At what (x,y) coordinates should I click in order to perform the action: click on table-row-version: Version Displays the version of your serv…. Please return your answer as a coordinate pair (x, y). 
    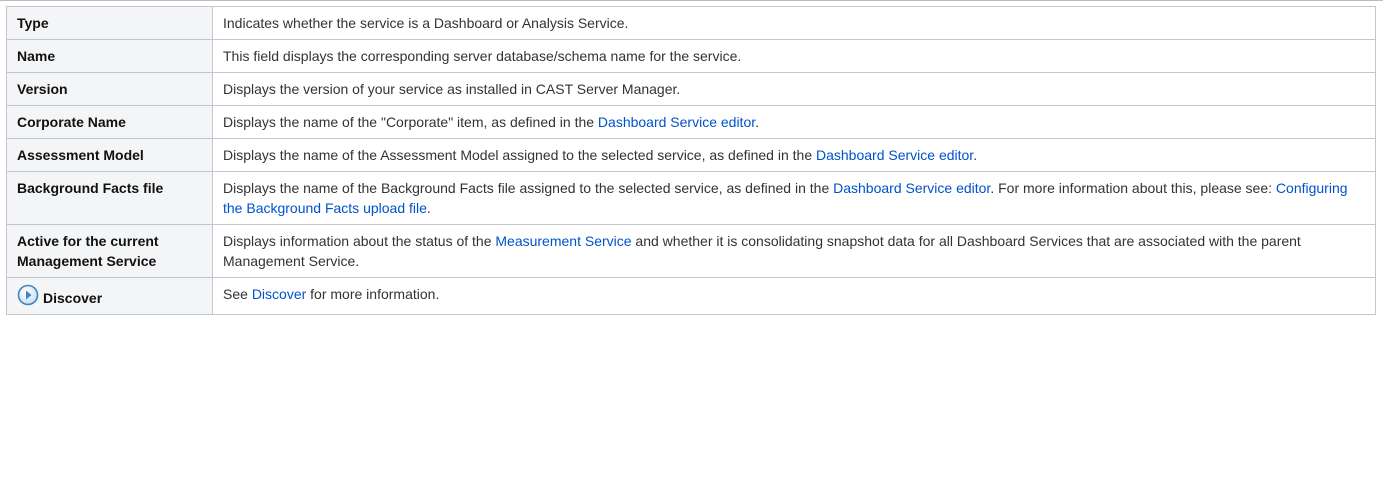
    Looking at the image, I should click on (691, 89).